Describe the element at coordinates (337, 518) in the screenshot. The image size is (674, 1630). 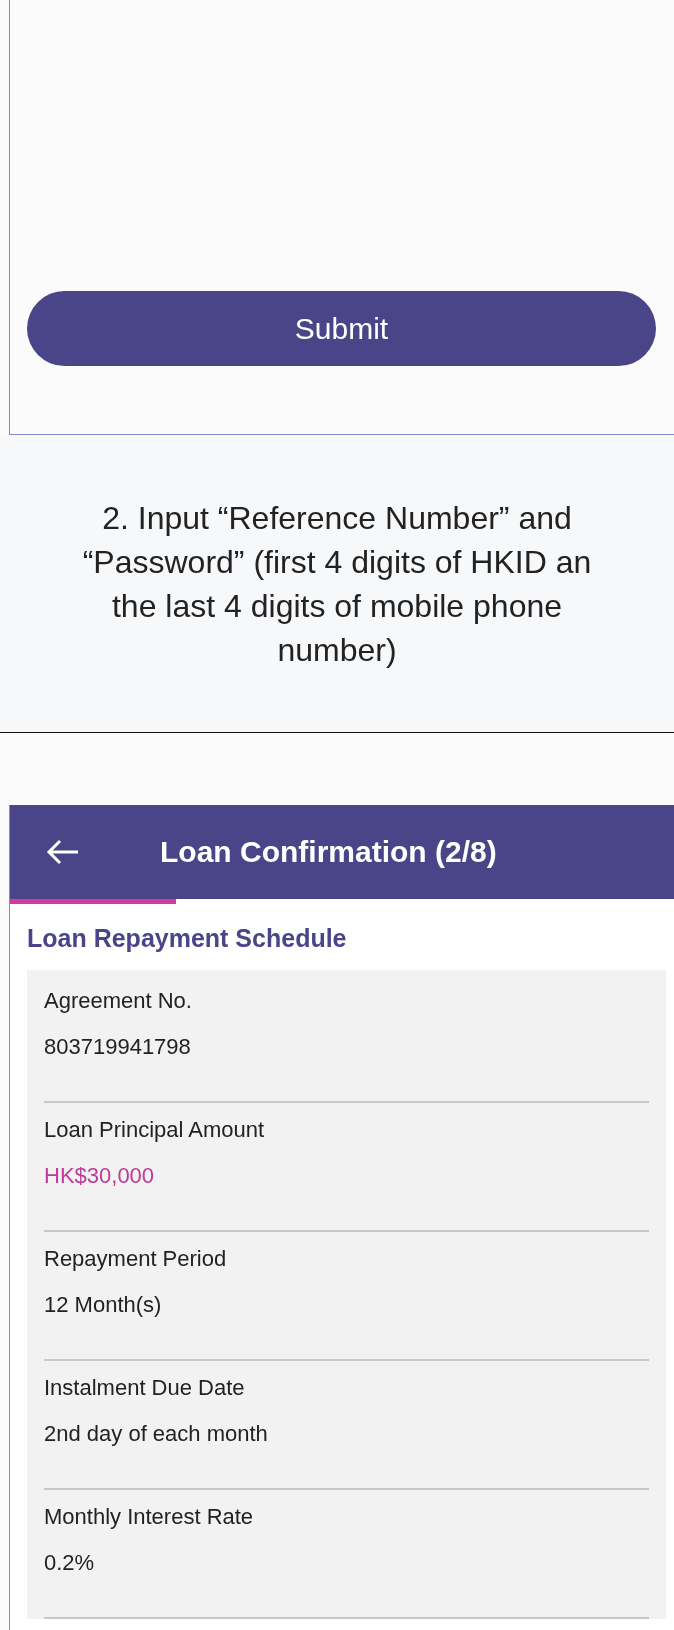
I see `instruction-text: 2. Input “Reference Number” and` at that location.